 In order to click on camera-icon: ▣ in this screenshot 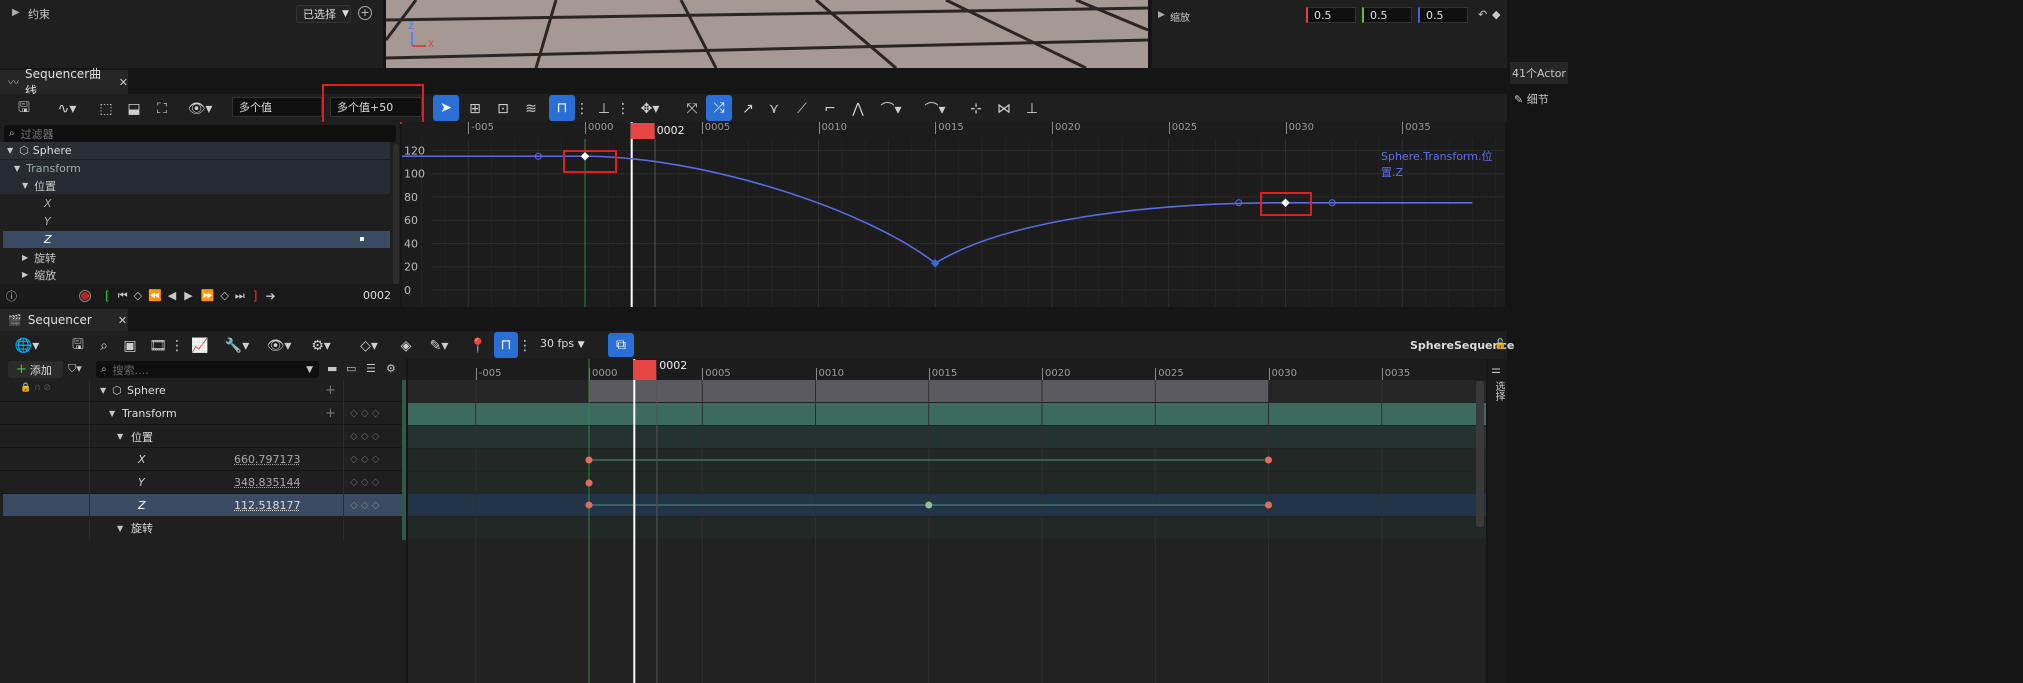, I will do `click(130, 346)`.